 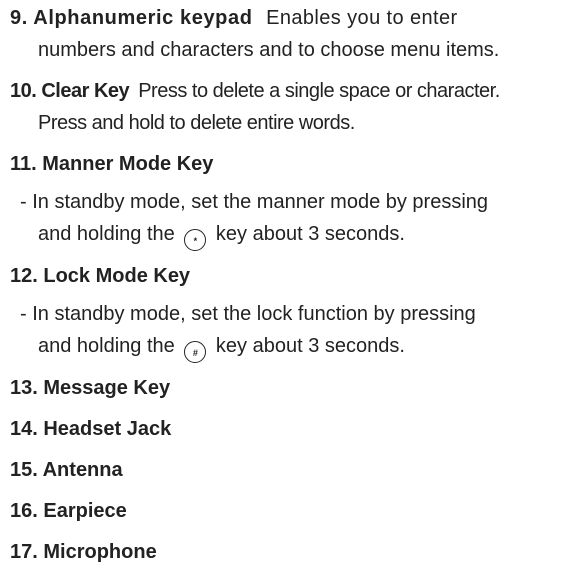 I want to click on item-title: 9. Alphanumeric keypad, so click(x=131, y=18).